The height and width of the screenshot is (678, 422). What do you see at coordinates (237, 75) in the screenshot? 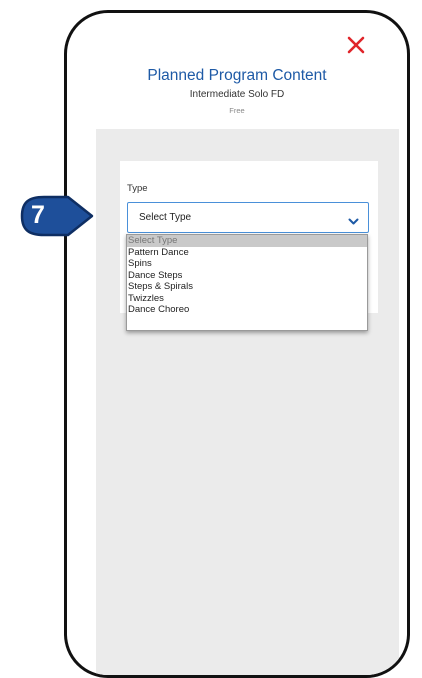
I see `page-title: Planned Program Content` at bounding box center [237, 75].